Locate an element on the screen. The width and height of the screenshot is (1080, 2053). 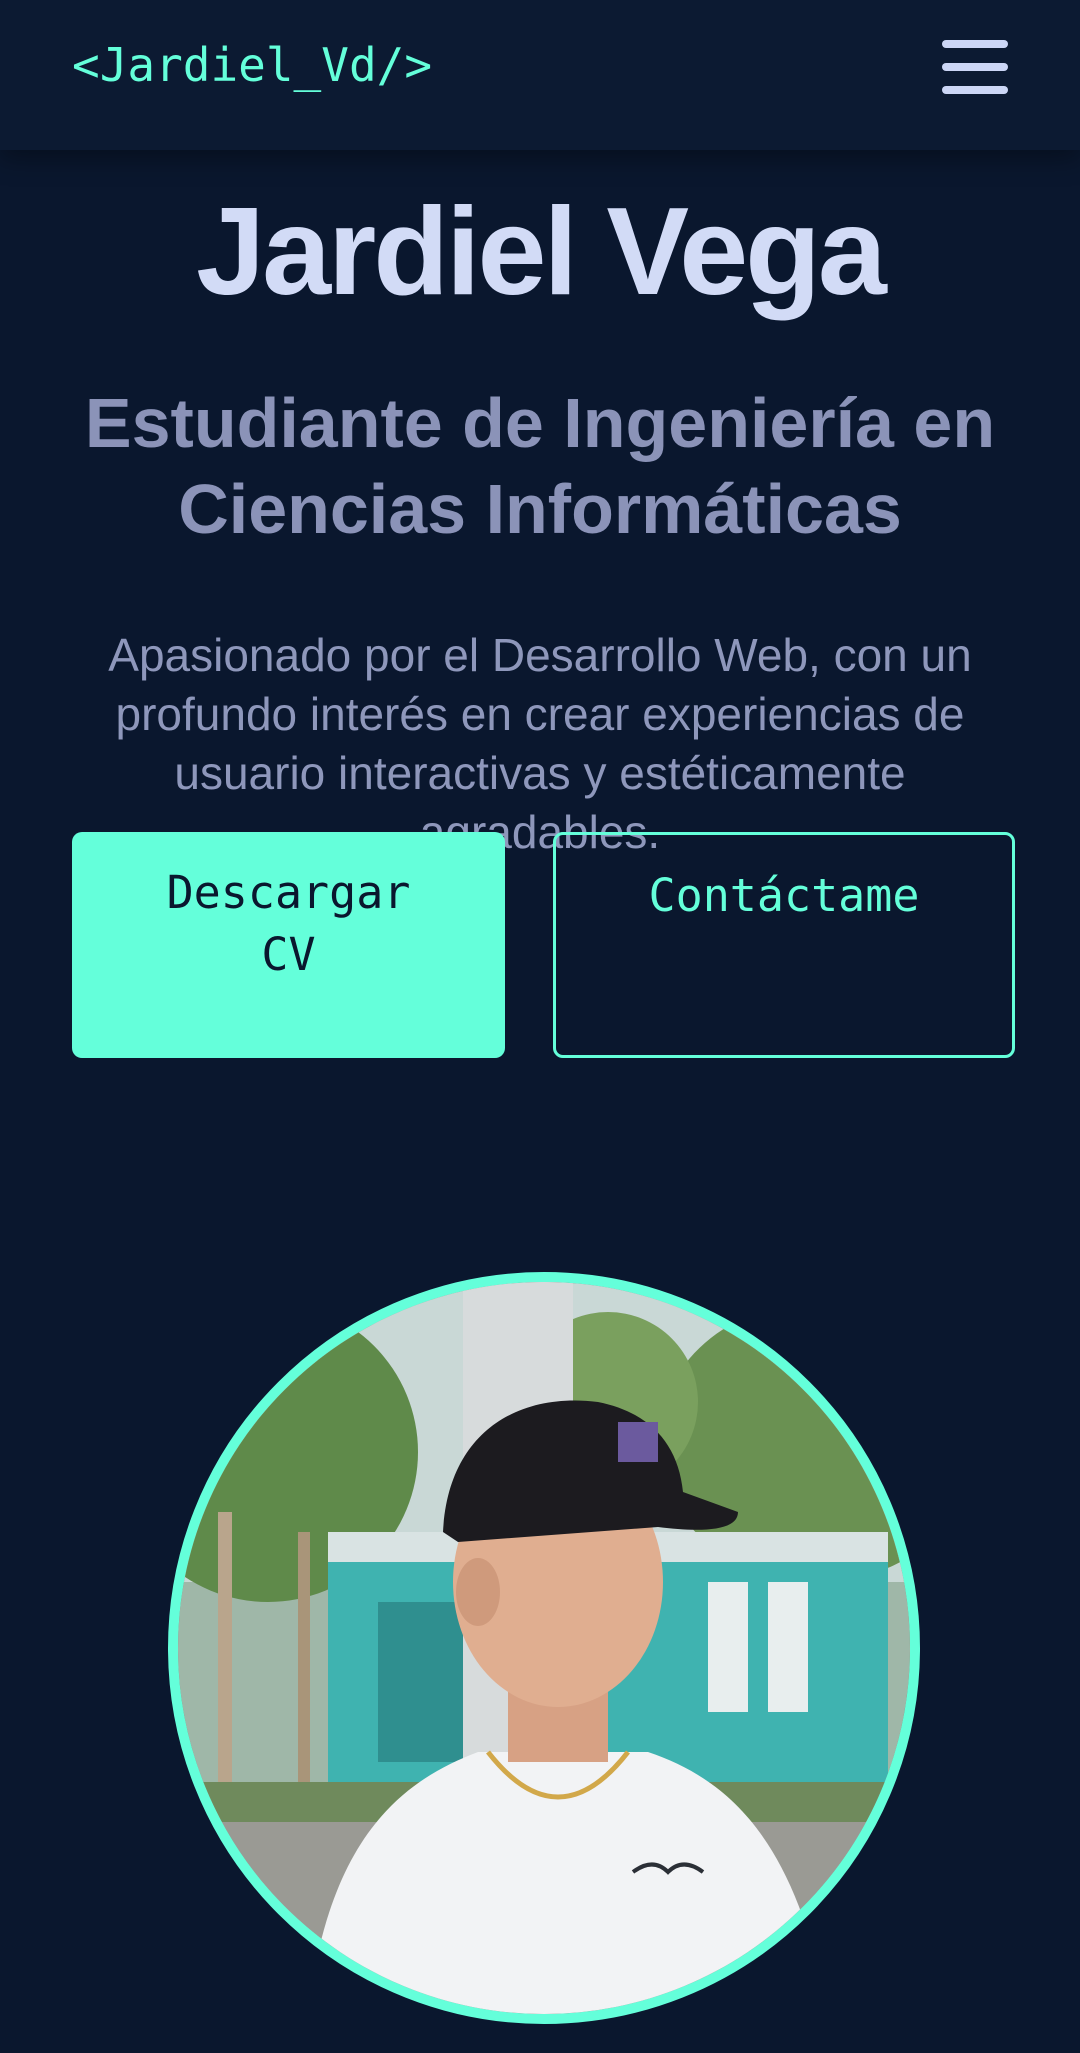
download-cv-button: Descargar CV is located at coordinates (288, 945).